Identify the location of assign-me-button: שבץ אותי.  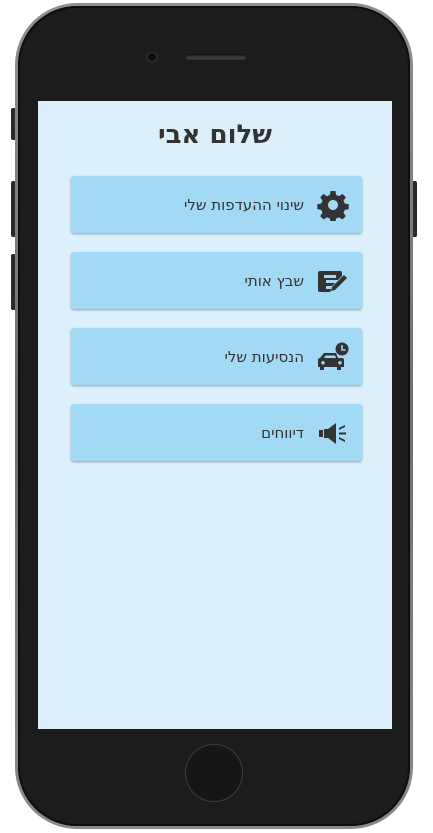
(216, 280).